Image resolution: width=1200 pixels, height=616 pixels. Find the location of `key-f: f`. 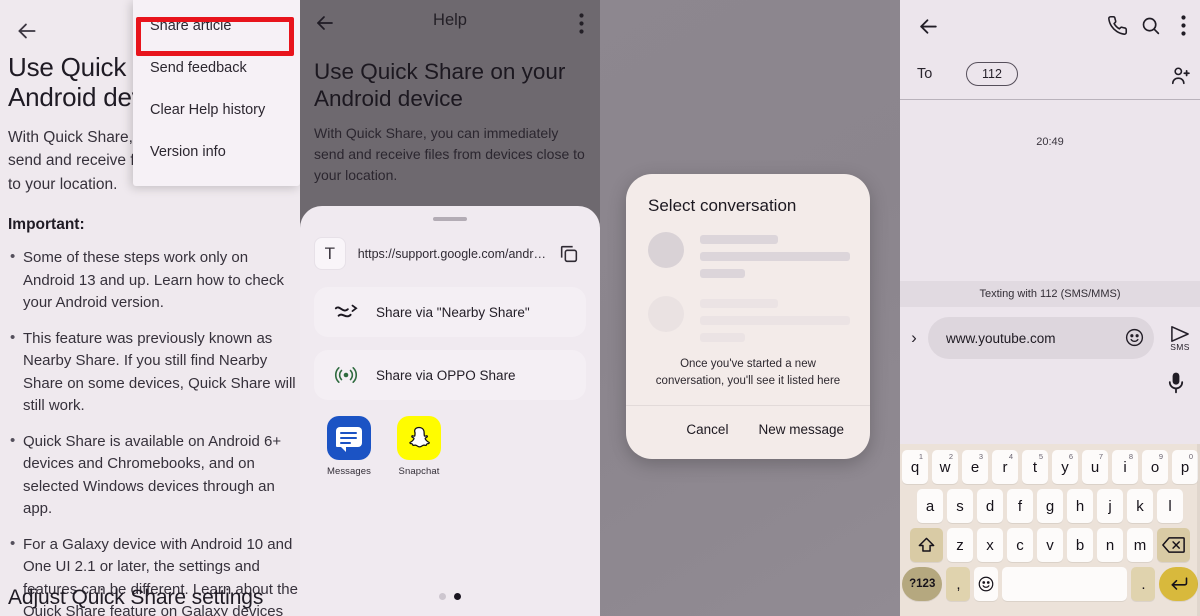

key-f: f is located at coordinates (1020, 506).